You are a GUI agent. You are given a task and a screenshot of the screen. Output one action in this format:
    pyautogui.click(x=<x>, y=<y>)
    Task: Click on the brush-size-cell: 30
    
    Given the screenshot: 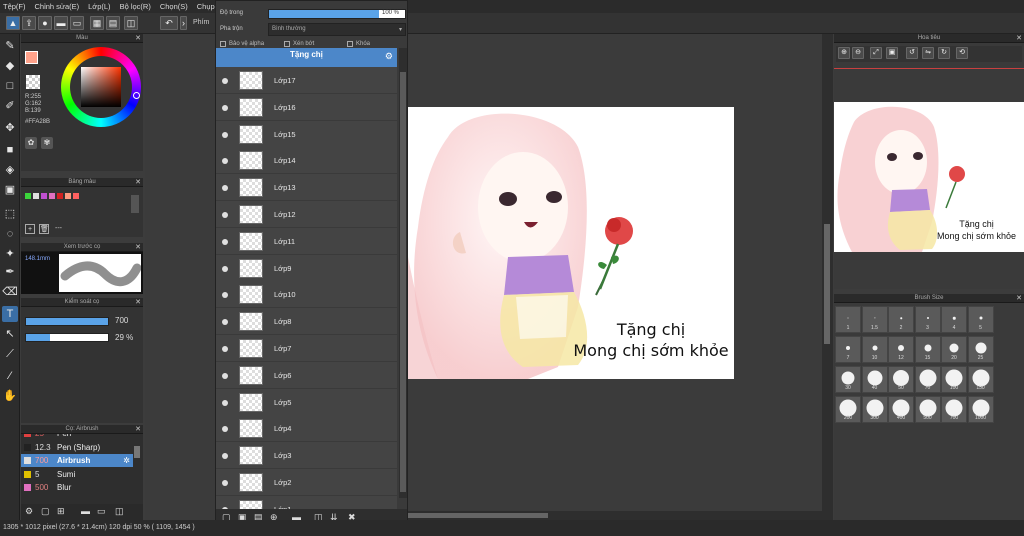 What is the action you would take?
    pyautogui.click(x=848, y=379)
    